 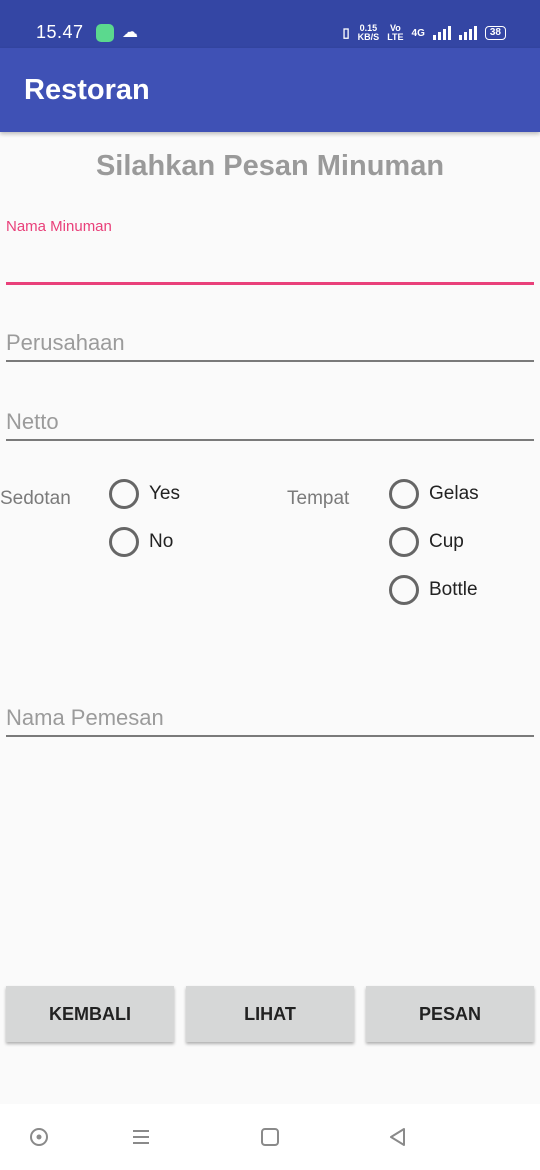 I want to click on network-speed: 0.15 KB/S, so click(x=369, y=33).